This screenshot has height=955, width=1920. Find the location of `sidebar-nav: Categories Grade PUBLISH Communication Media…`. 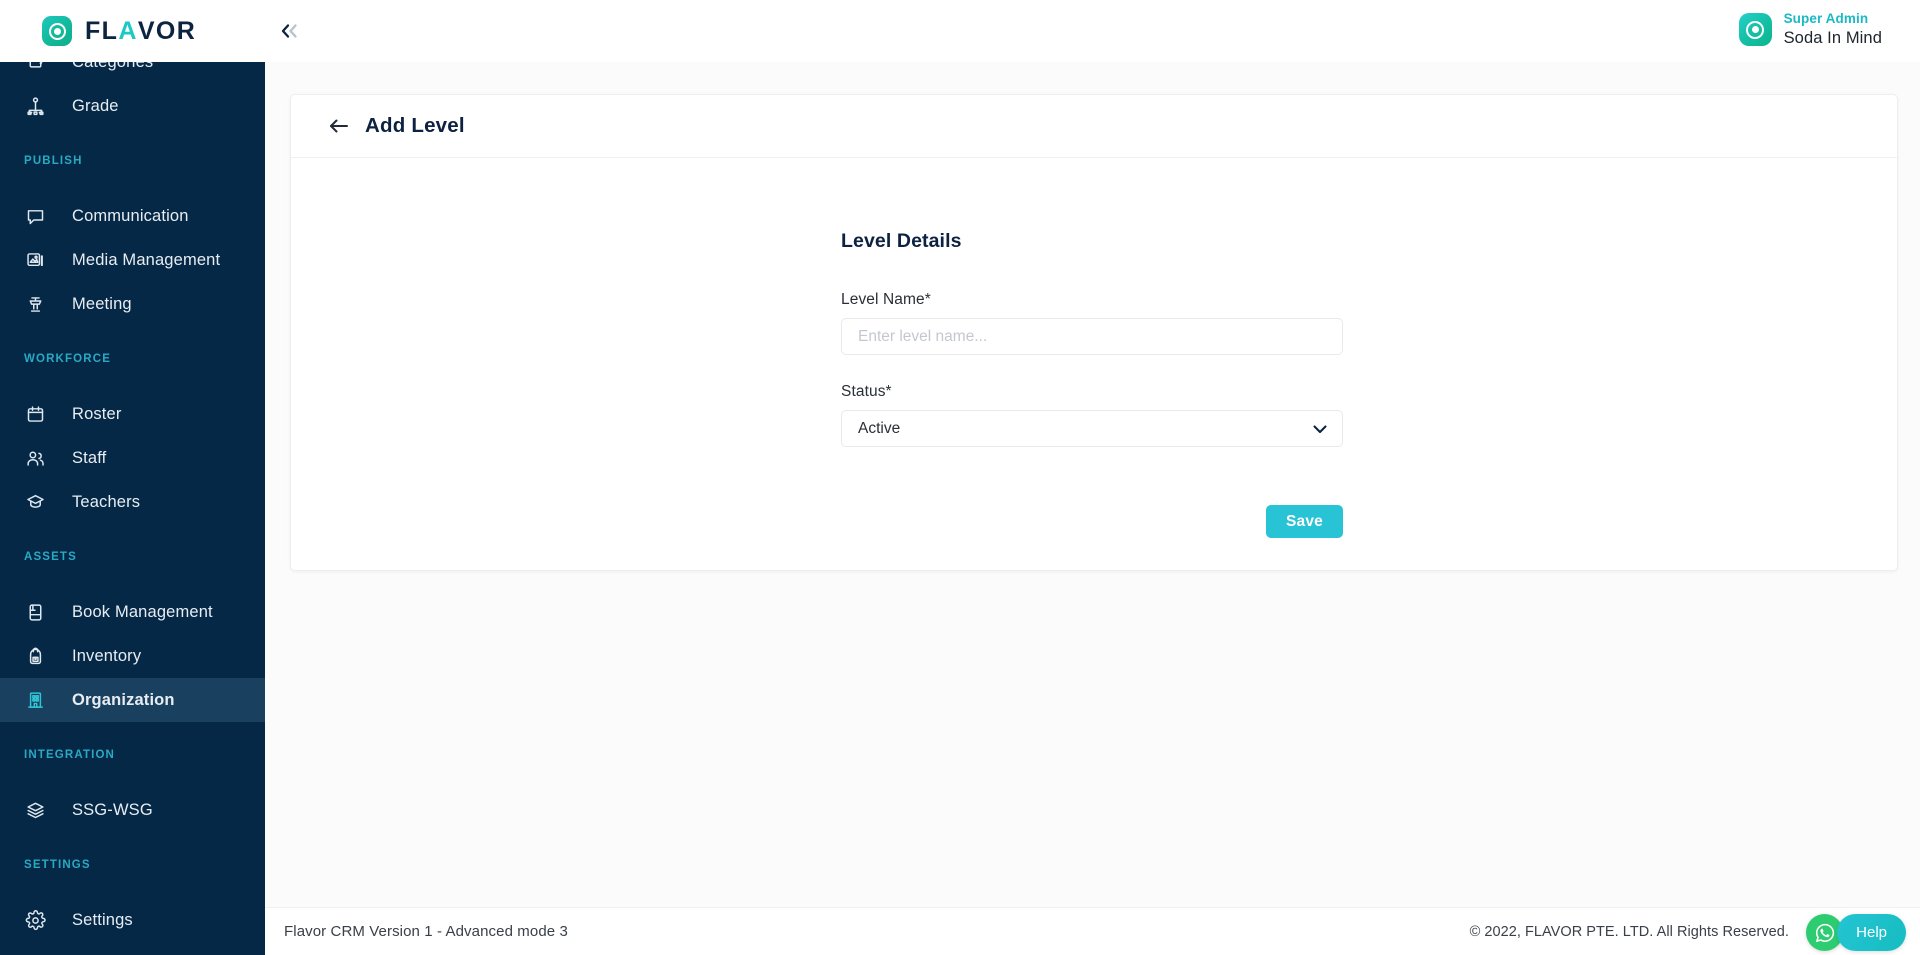

sidebar-nav: Categories Grade PUBLISH Communication Media… is located at coordinates (132, 508).